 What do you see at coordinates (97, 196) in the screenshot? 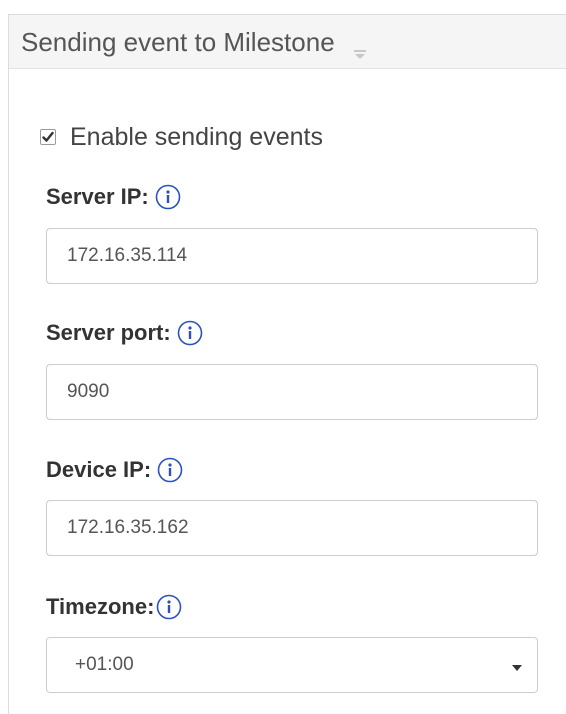
I see `server-ip-label: Server IP:` at bounding box center [97, 196].